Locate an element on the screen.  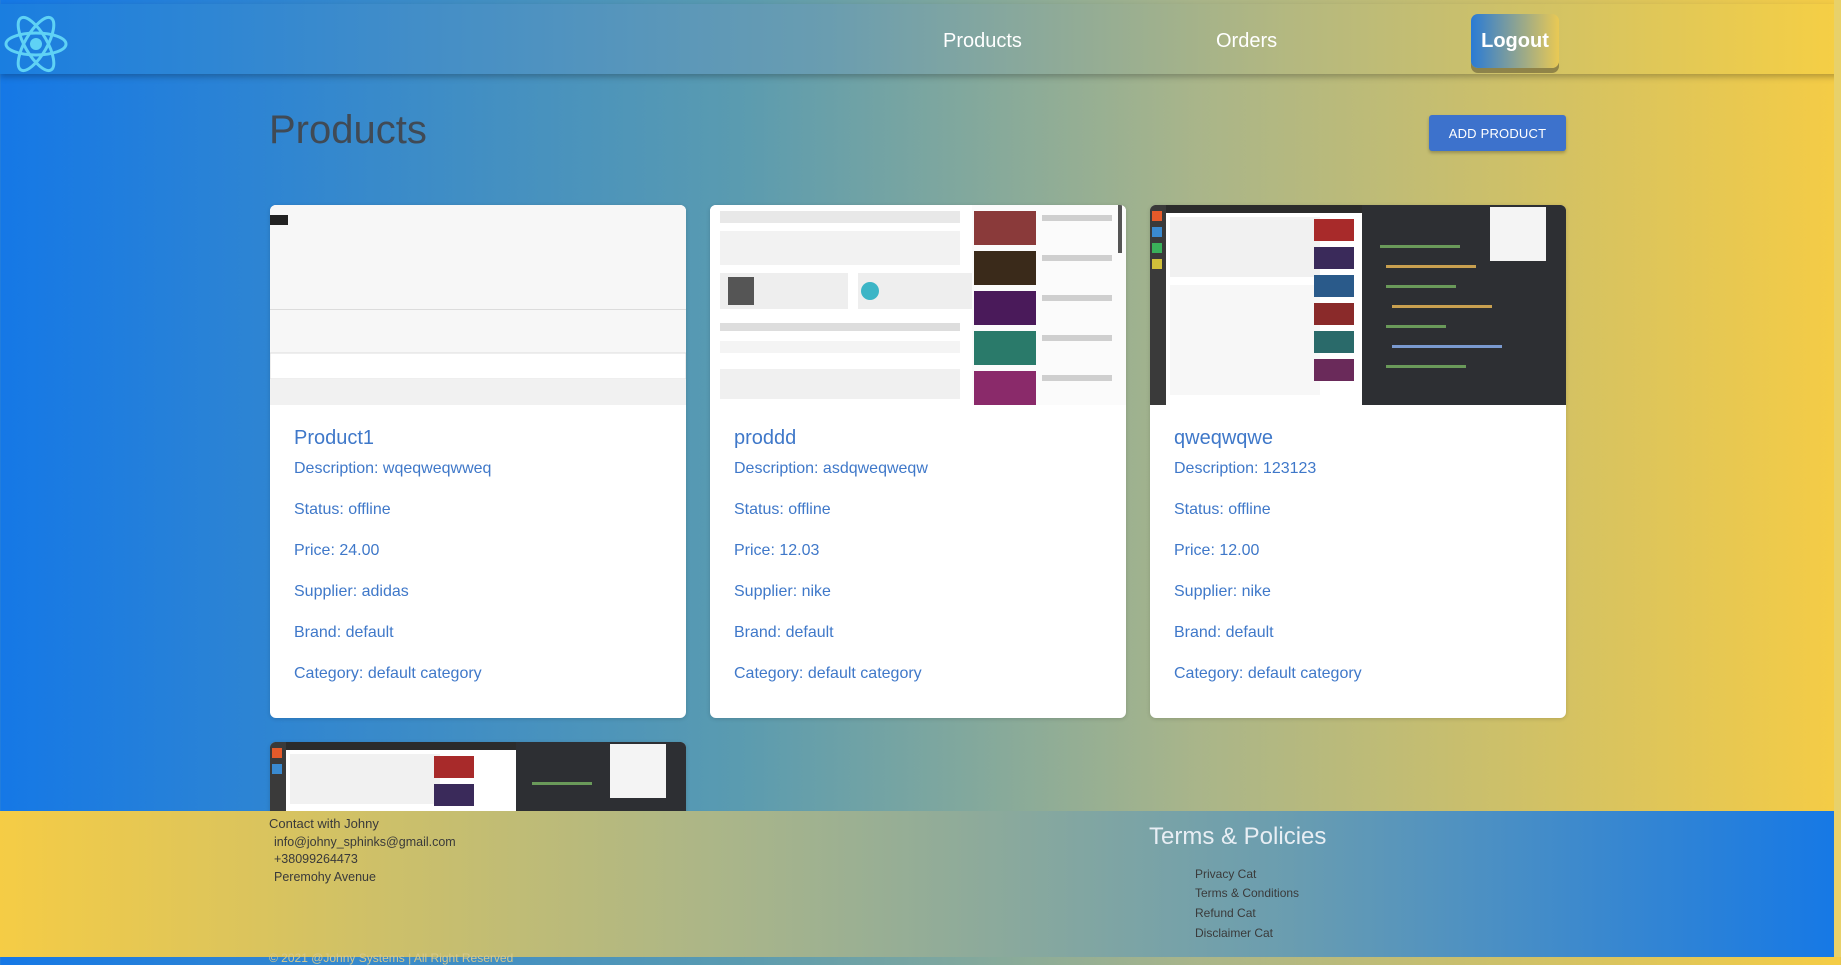
product-card is located at coordinates (478, 782).